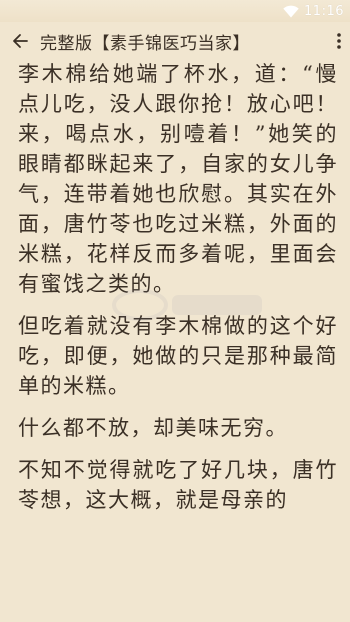 This screenshot has width=350, height=622. I want to click on status-icons: 11:16, so click(313, 11).